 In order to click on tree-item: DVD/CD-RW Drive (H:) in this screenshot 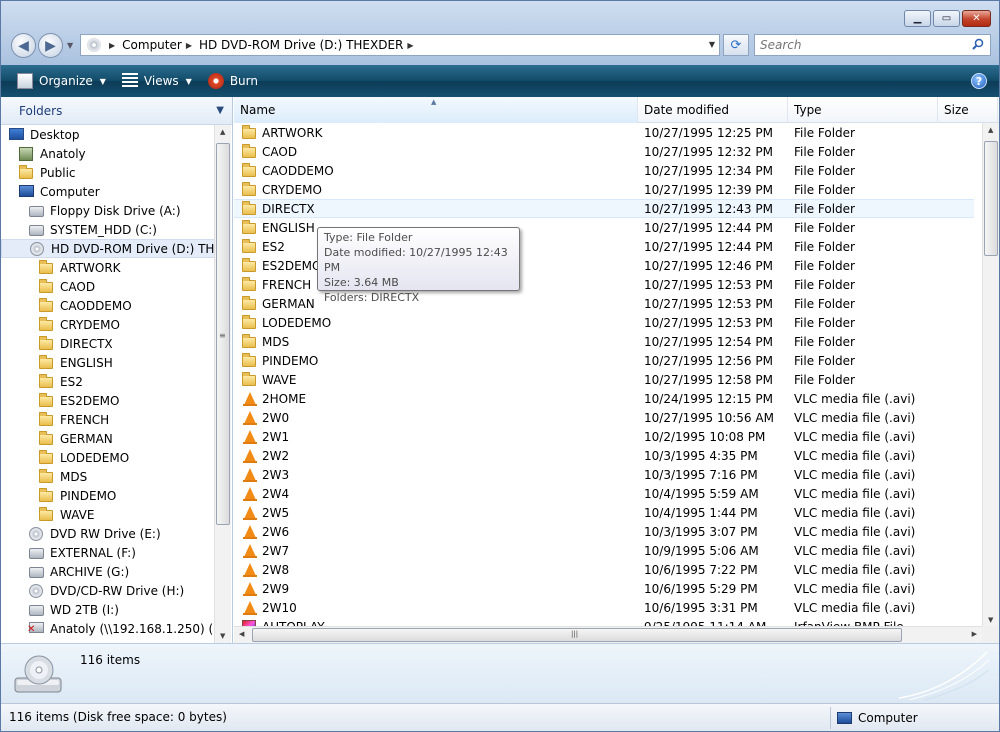, I will do `click(108, 590)`.